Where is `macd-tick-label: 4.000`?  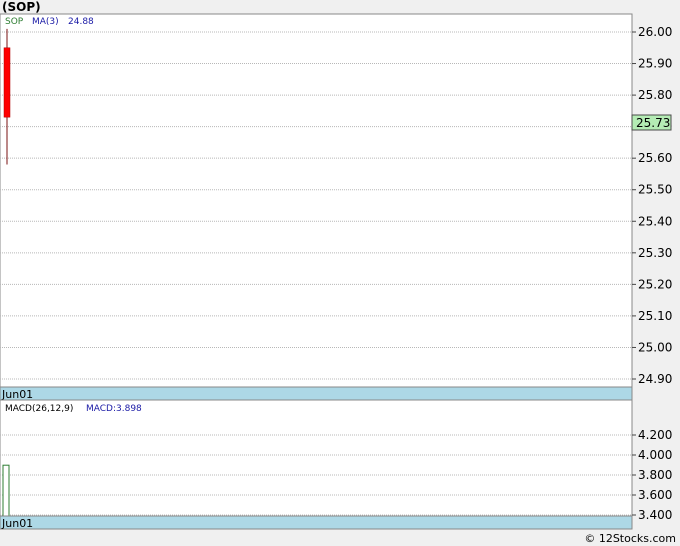
macd-tick-label: 4.000 is located at coordinates (655, 455).